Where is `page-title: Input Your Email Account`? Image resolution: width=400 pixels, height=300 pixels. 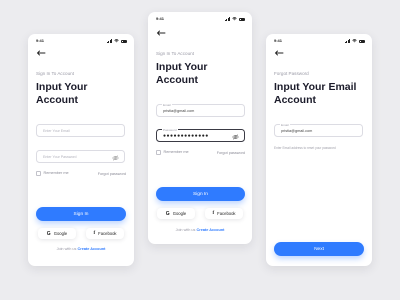
page-title: Input Your Email Account is located at coordinates (315, 93).